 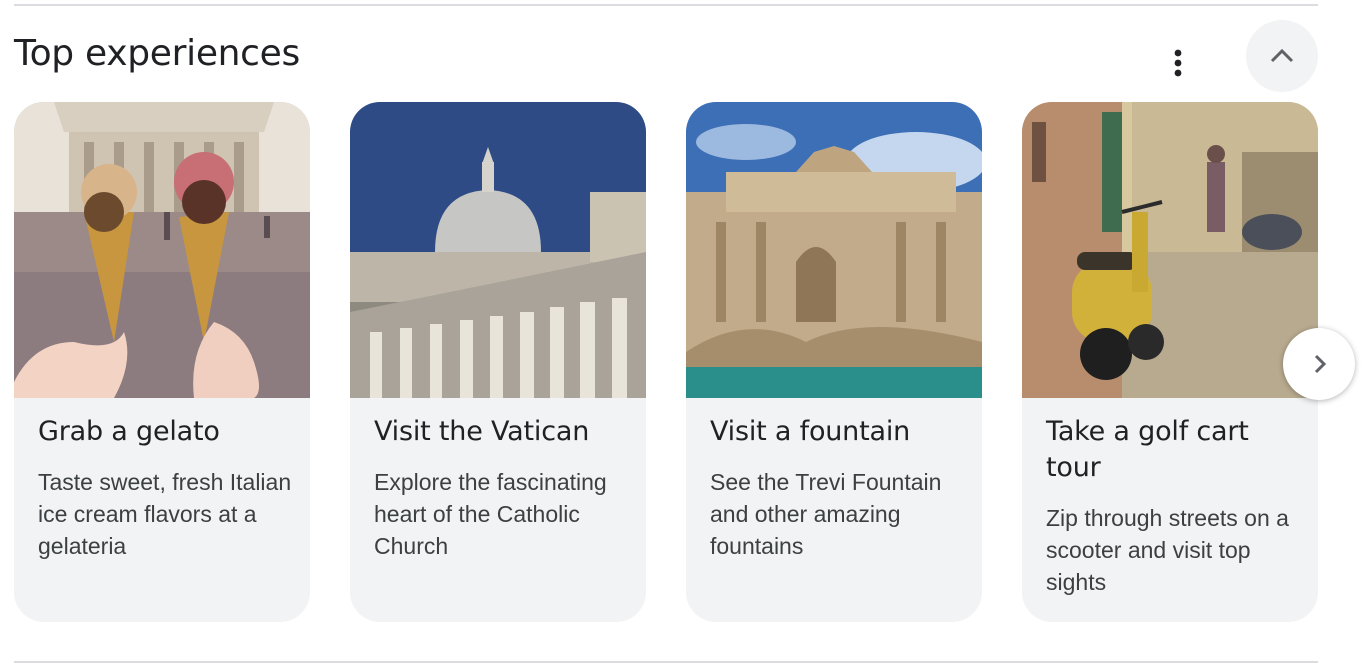 I want to click on gelato-photo, so click(x=162, y=250).